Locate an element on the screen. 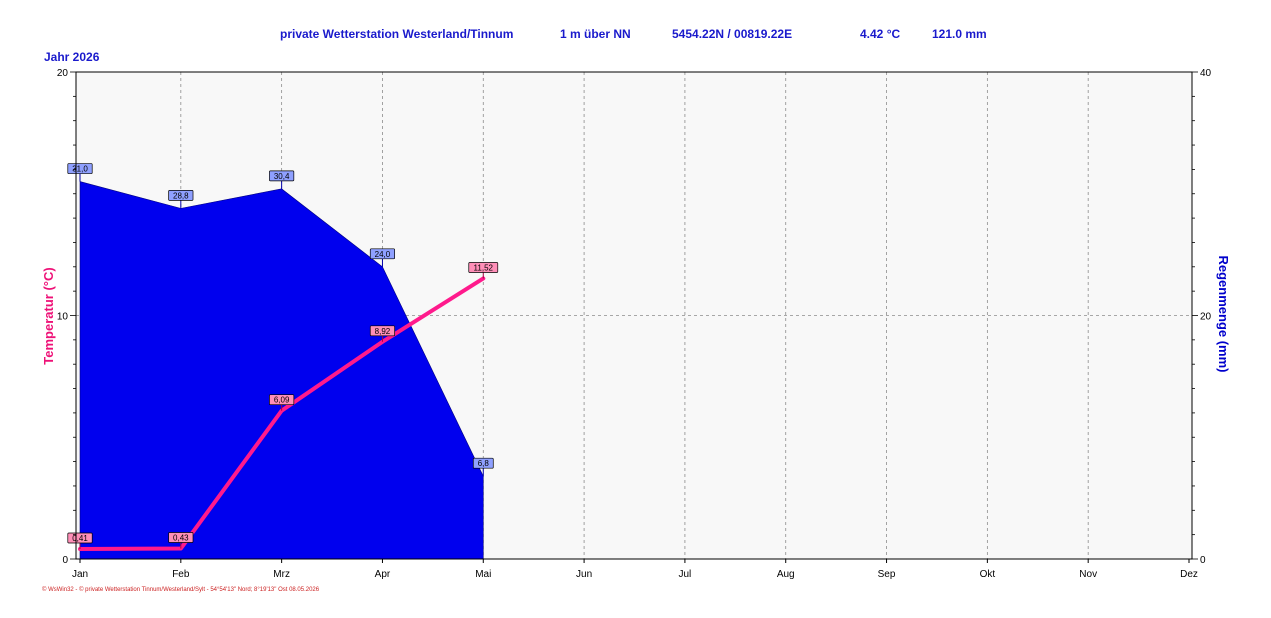 The width and height of the screenshot is (1271, 618). x-tick-label: Jan is located at coordinates (80, 574).